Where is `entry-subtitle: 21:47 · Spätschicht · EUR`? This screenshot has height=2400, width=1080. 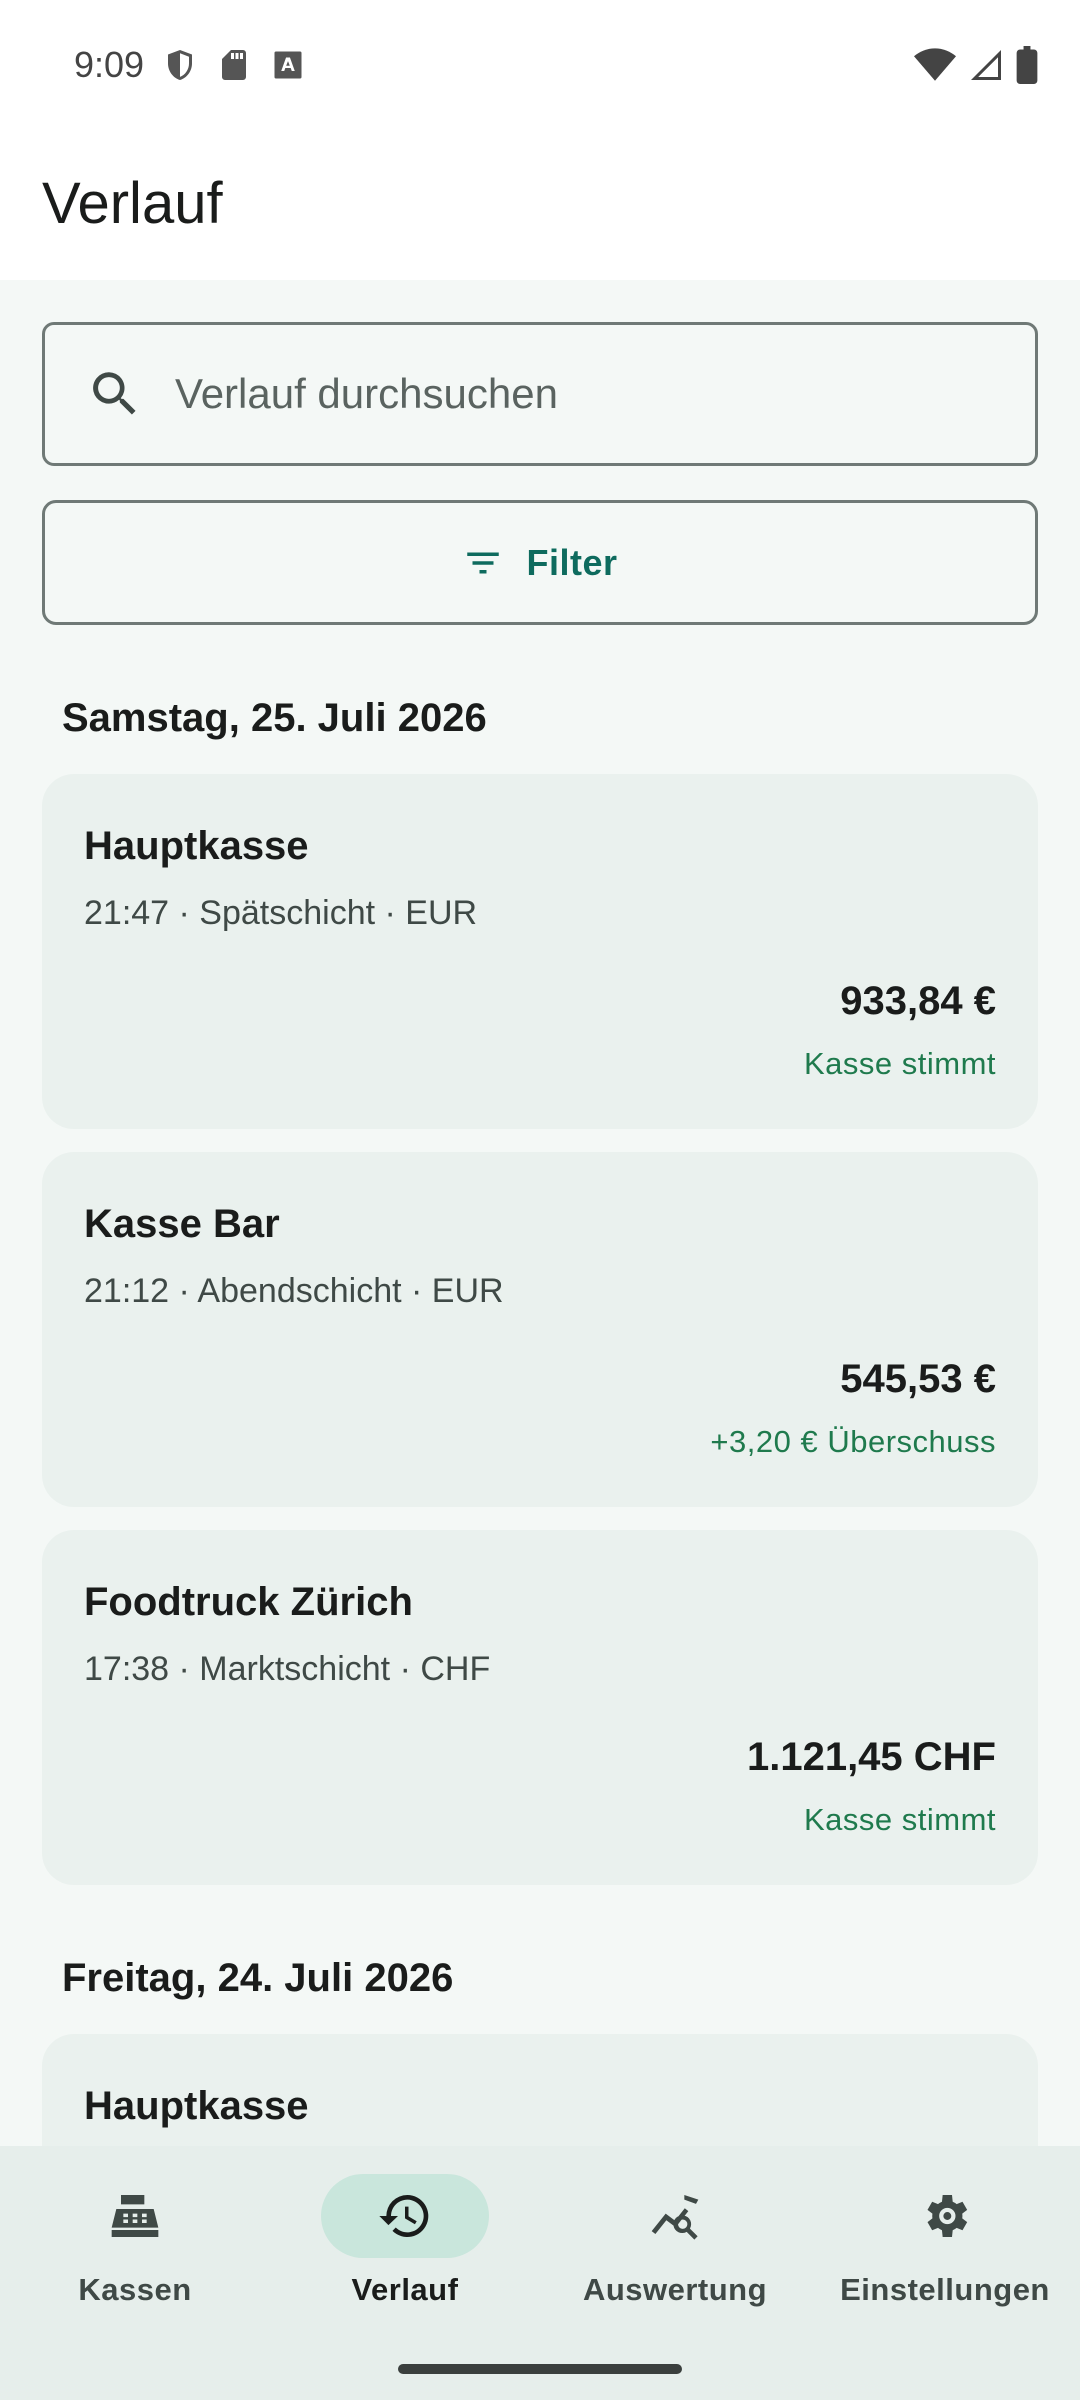 entry-subtitle: 21:47 · Spätschicht · EUR is located at coordinates (281, 913).